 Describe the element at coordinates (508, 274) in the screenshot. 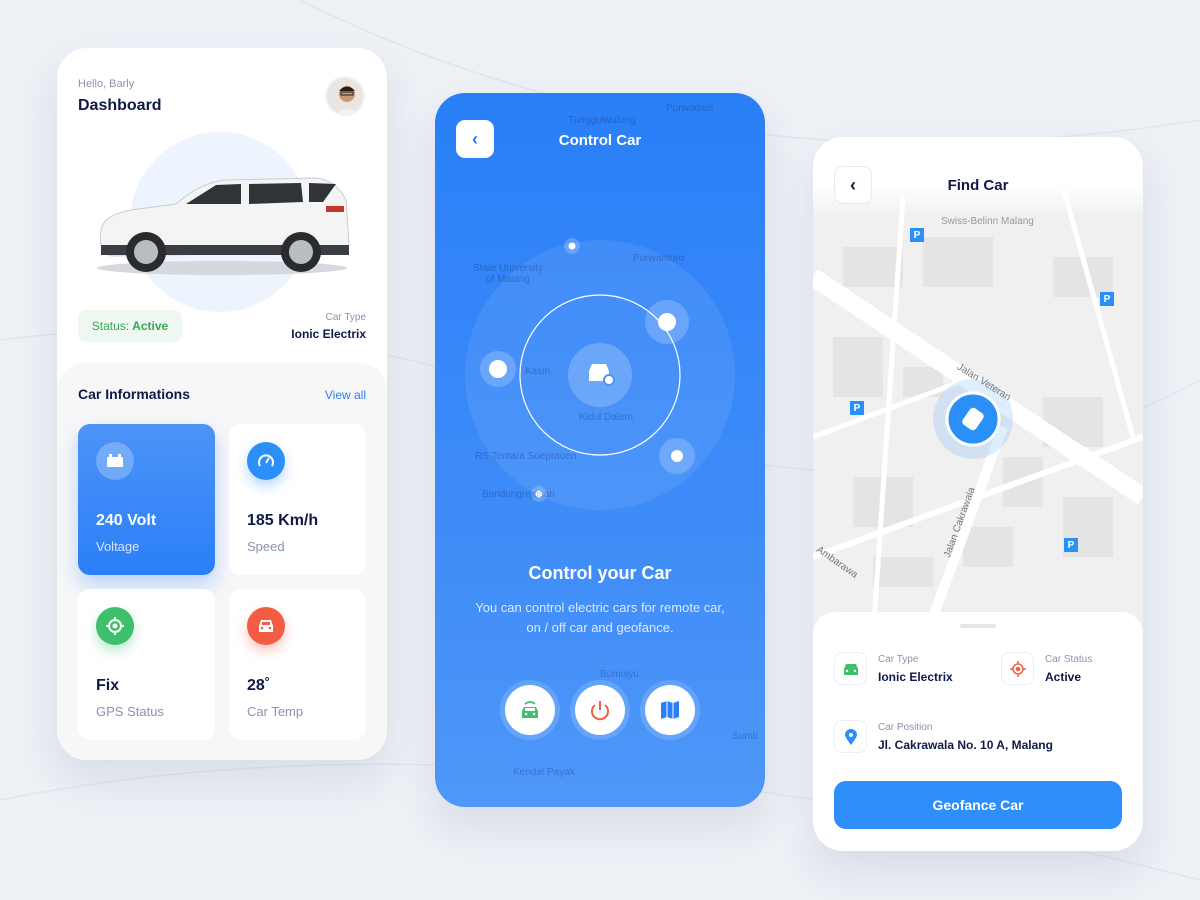

I see `map-label: State University of Malang` at that location.